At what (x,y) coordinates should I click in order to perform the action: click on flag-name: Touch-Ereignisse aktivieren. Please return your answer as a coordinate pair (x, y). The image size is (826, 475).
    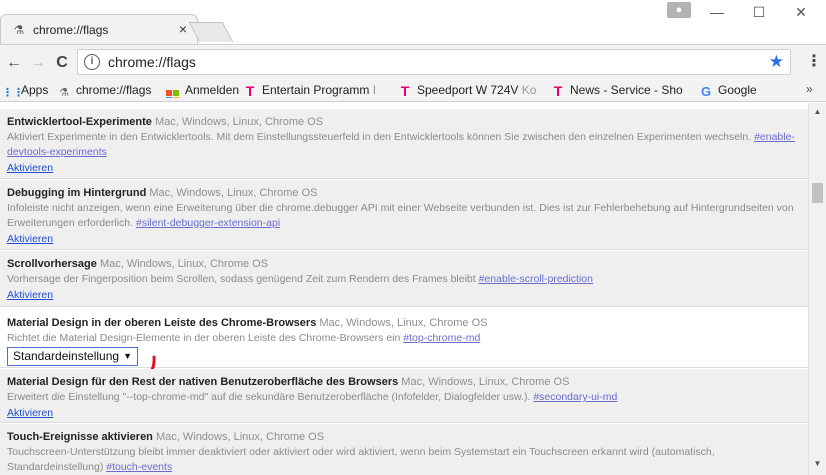
    Looking at the image, I should click on (80, 437).